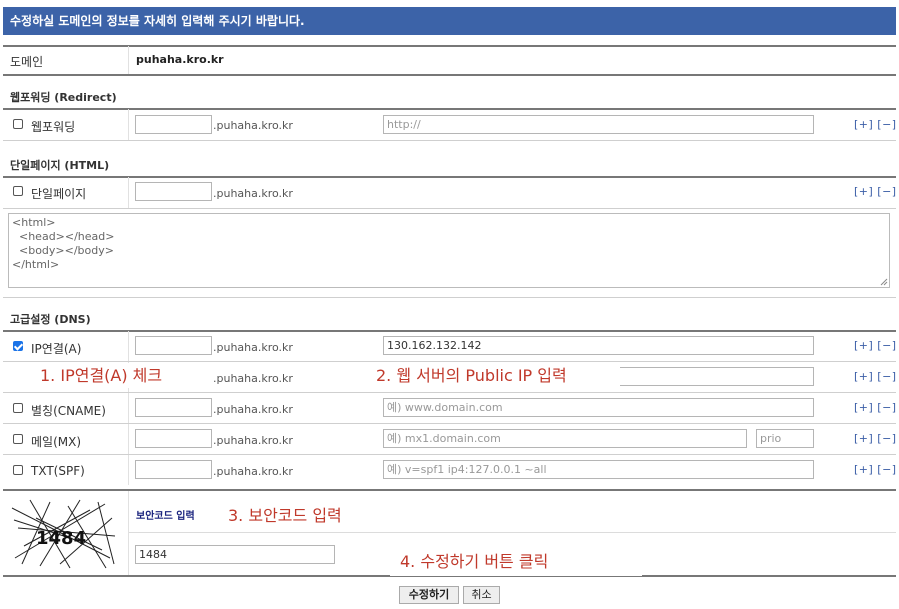 This screenshot has width=899, height=609. I want to click on section-title-dns: 고급설정 (DNS), so click(50, 319).